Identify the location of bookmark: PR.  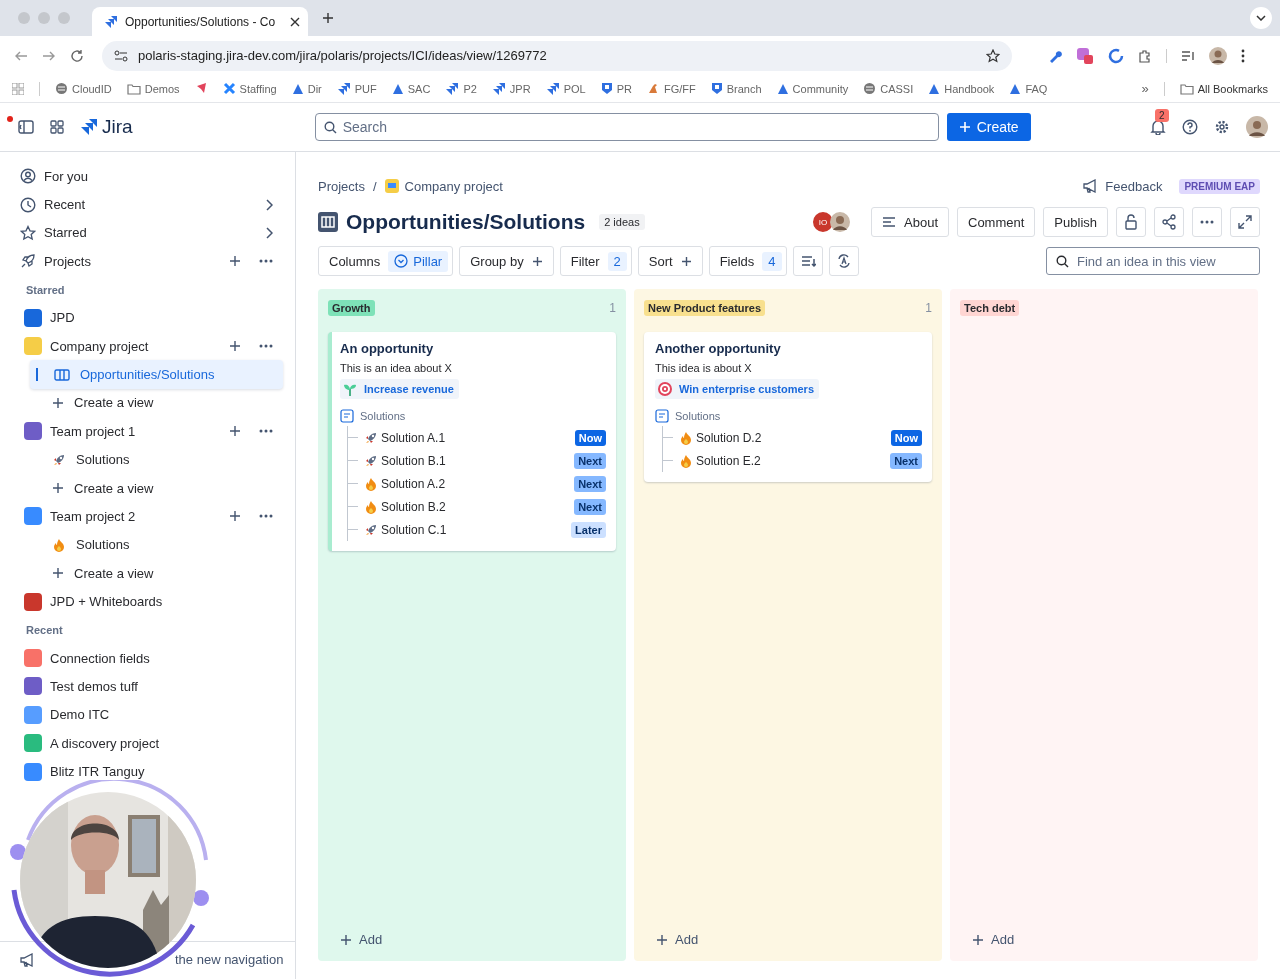
(616, 88).